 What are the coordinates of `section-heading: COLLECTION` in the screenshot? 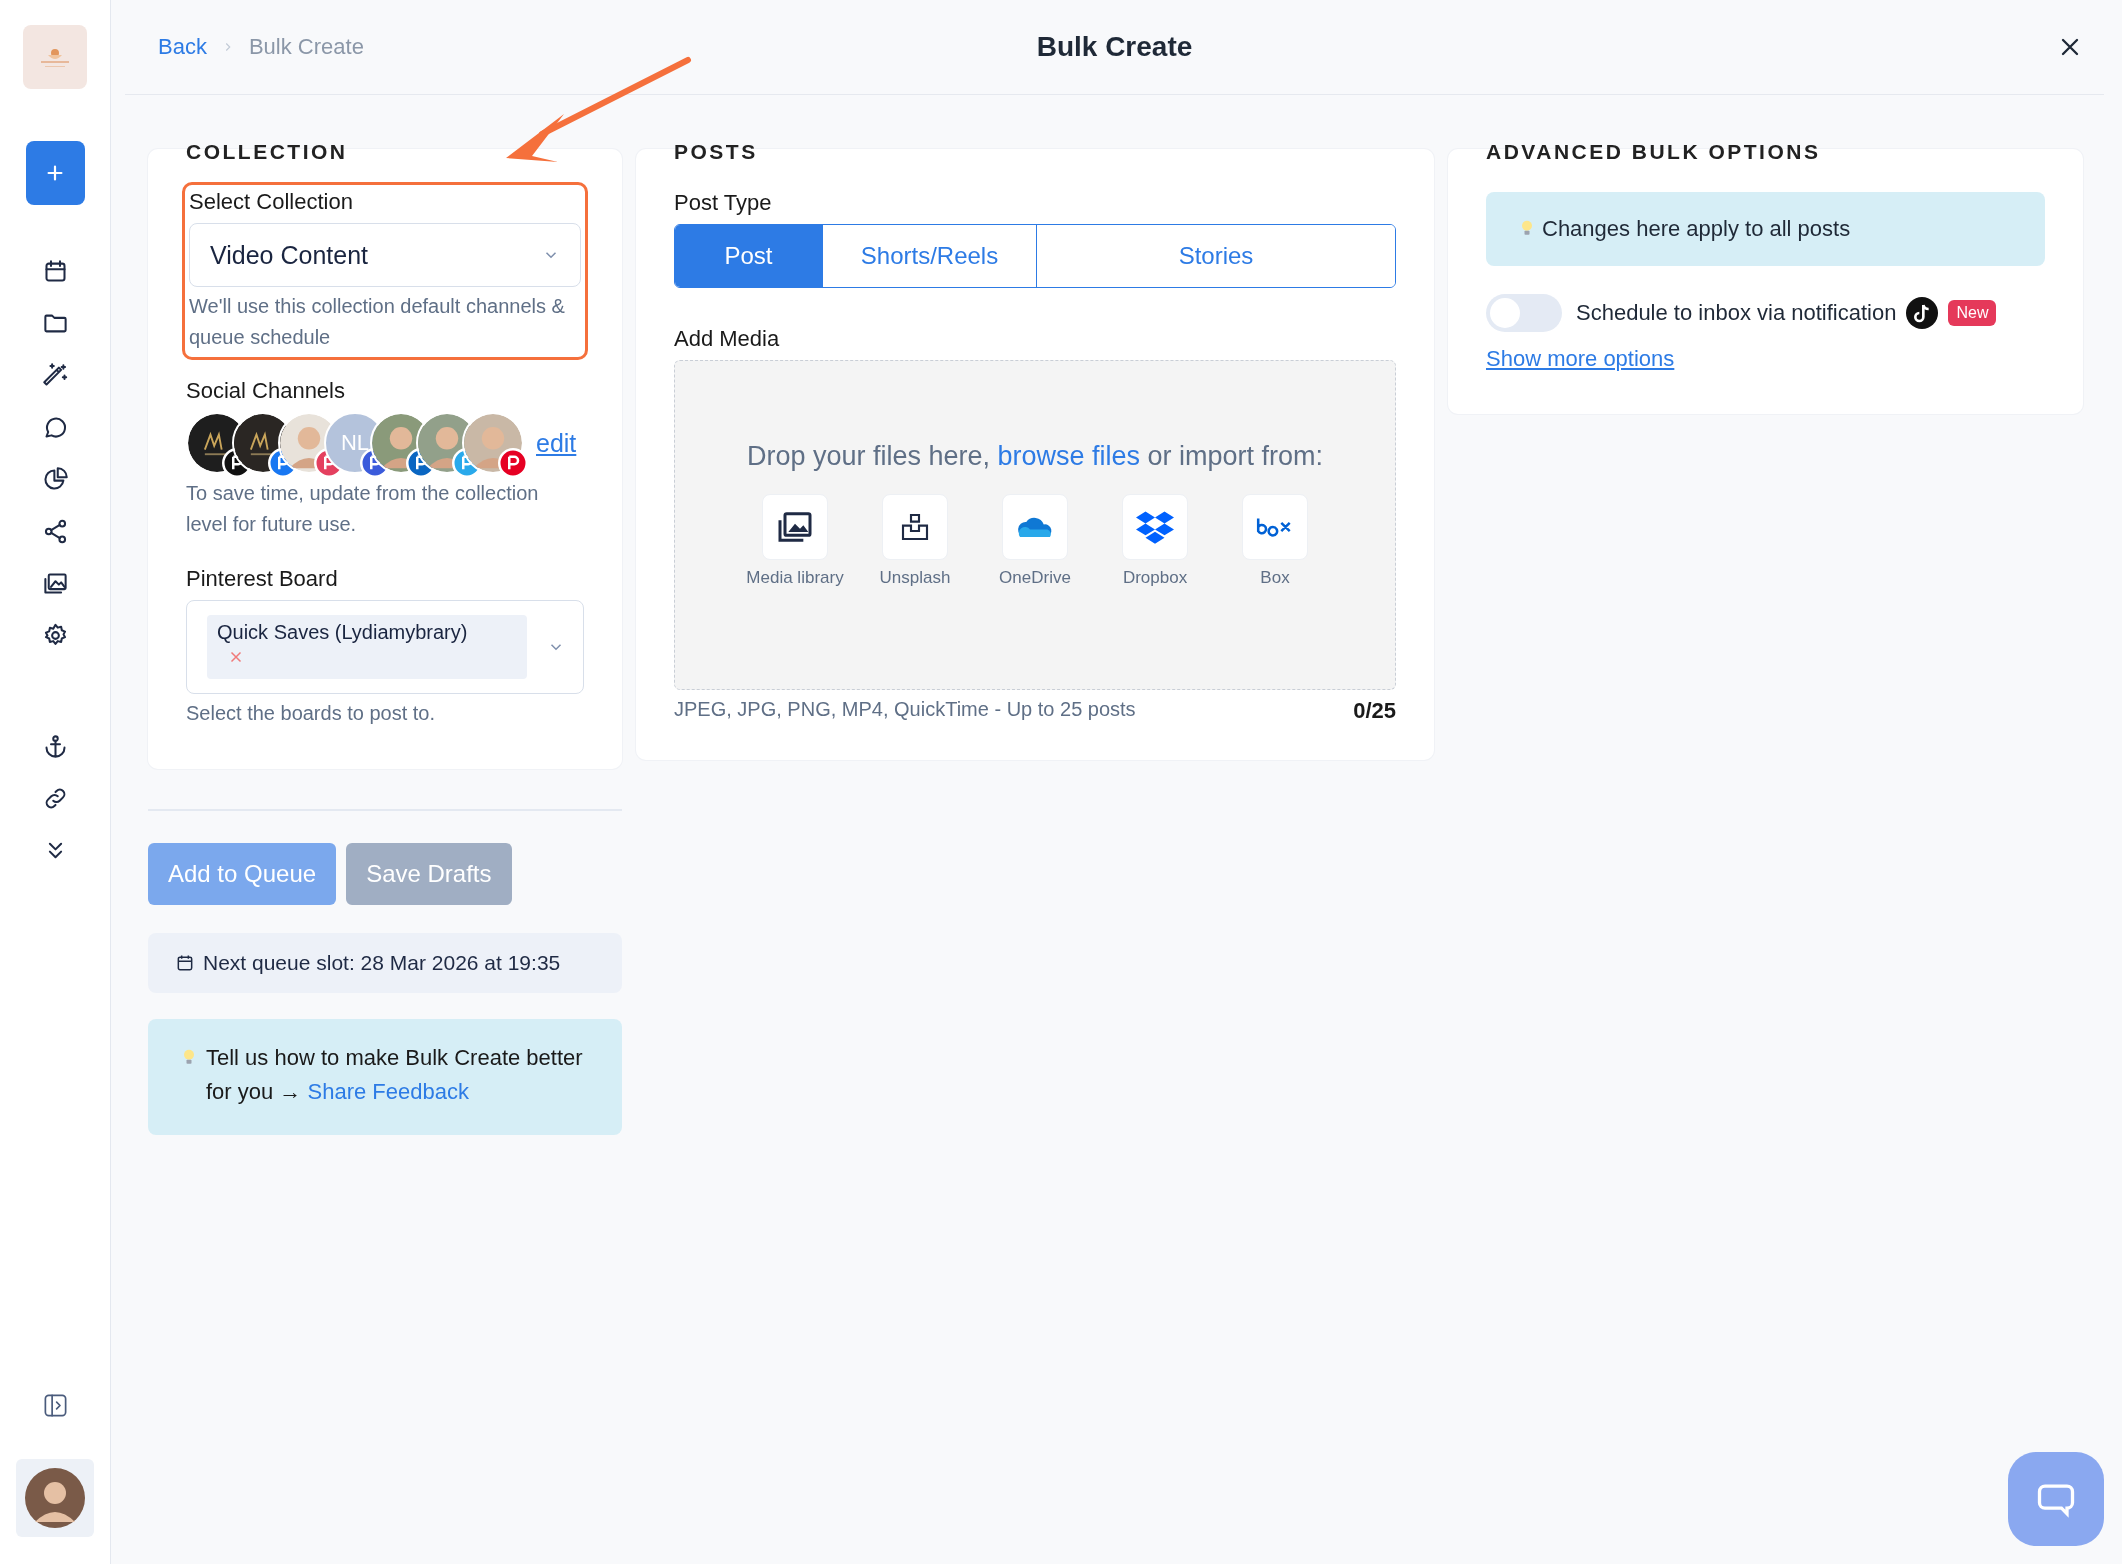 It's located at (267, 152).